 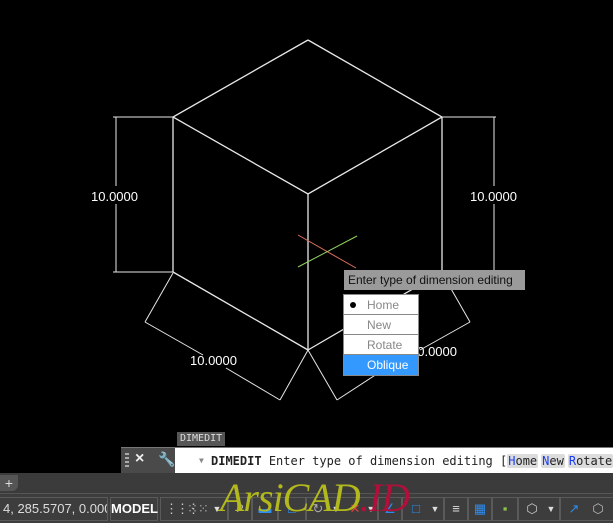 What do you see at coordinates (54, 509) in the screenshot?
I see `coordinates-readout: 4, 285.5707, 0.0000` at bounding box center [54, 509].